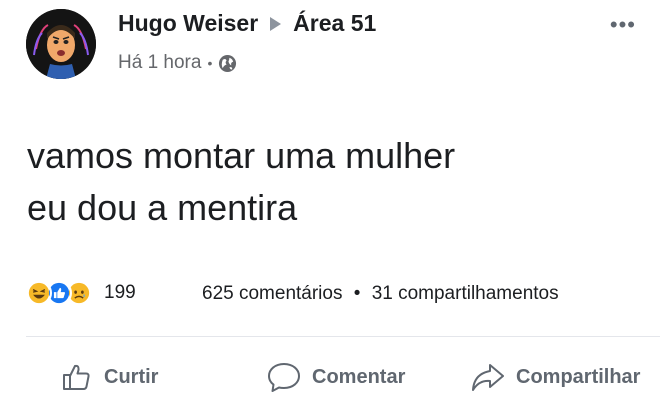 This screenshot has height=400, width=660. I want to click on reactions-summary: 199, so click(81, 293).